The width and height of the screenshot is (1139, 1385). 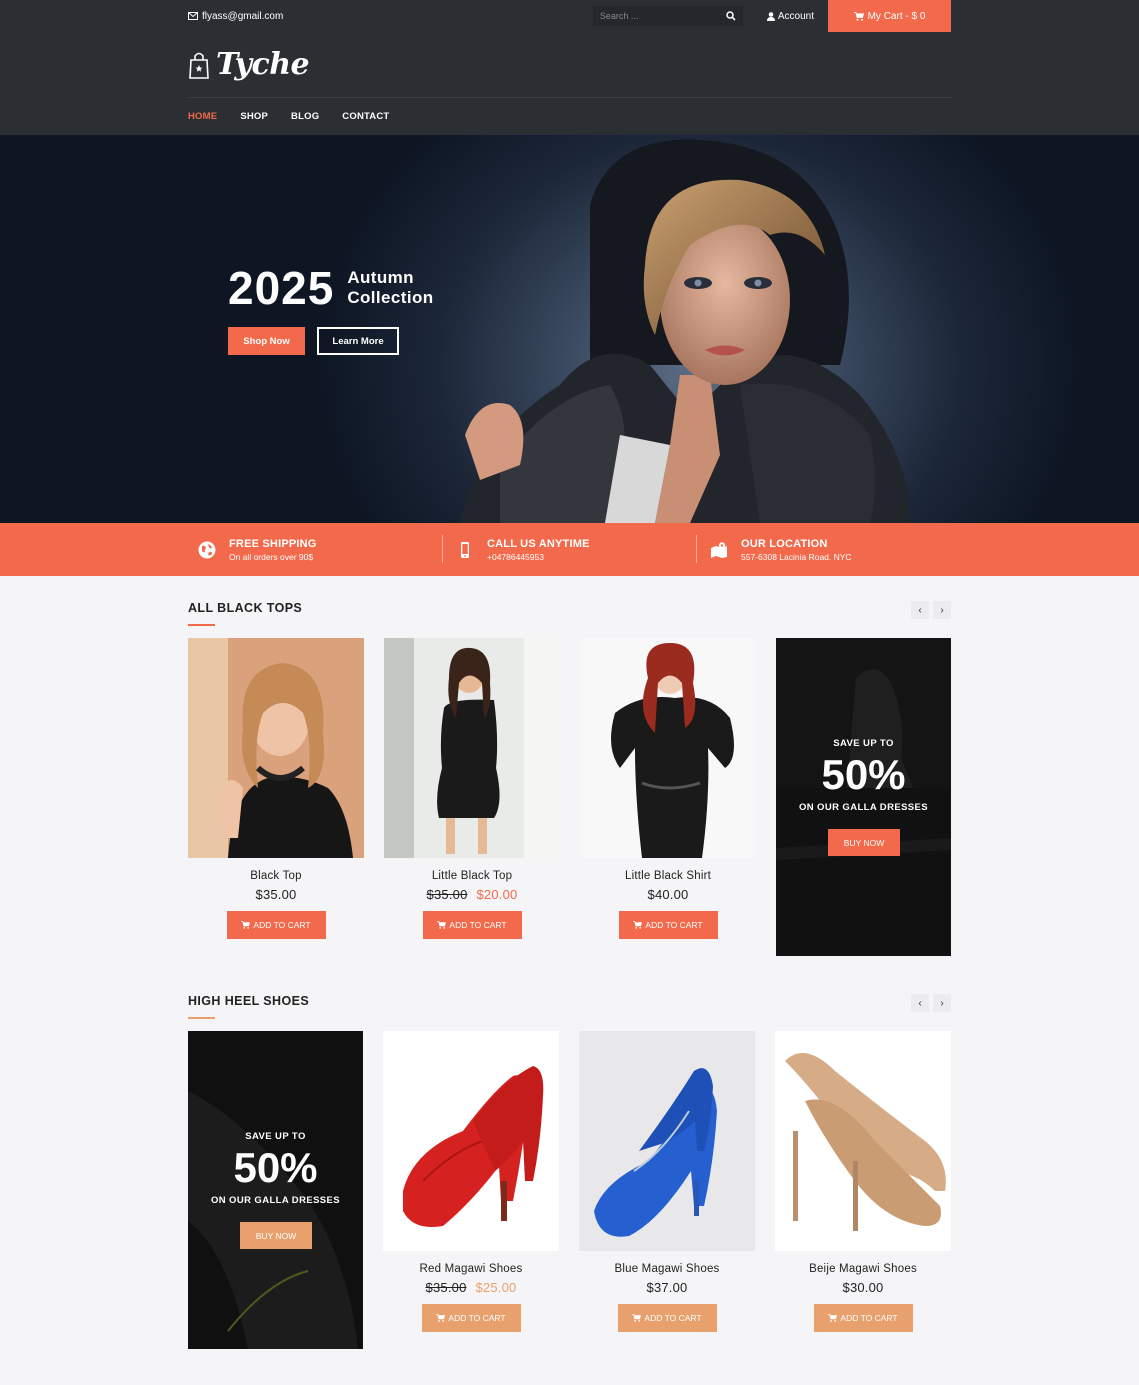 I want to click on product-price: $30.00, so click(x=863, y=1287).